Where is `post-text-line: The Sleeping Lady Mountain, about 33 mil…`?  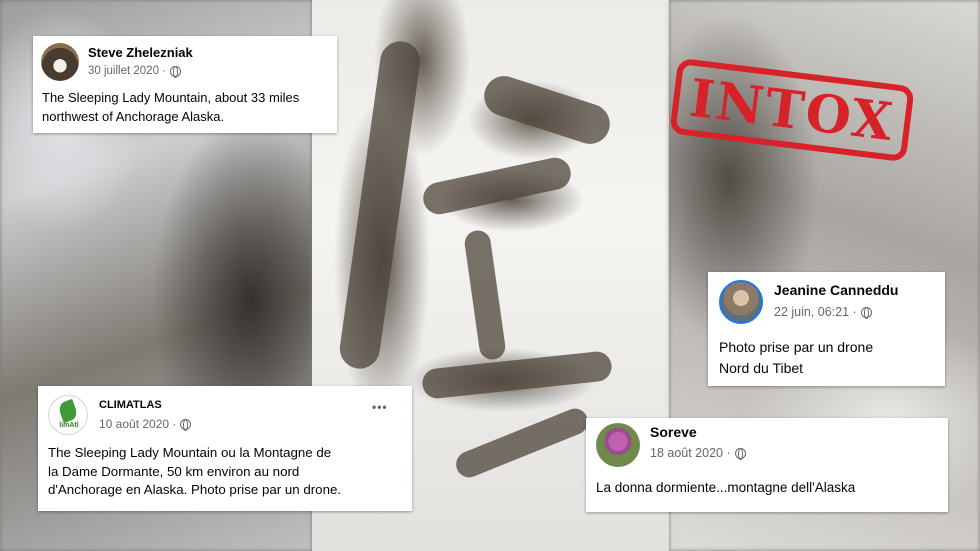
post-text-line: The Sleeping Lady Mountain, about 33 mil… is located at coordinates (171, 97).